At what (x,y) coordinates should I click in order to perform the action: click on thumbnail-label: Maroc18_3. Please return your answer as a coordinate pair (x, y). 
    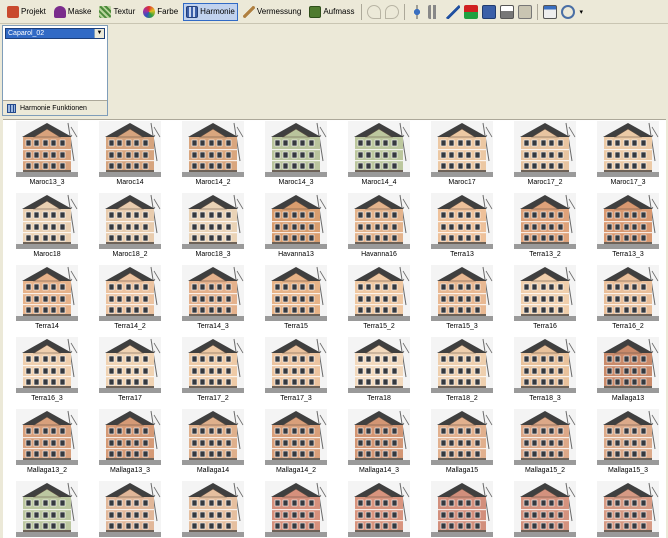
    Looking at the image, I should click on (213, 254).